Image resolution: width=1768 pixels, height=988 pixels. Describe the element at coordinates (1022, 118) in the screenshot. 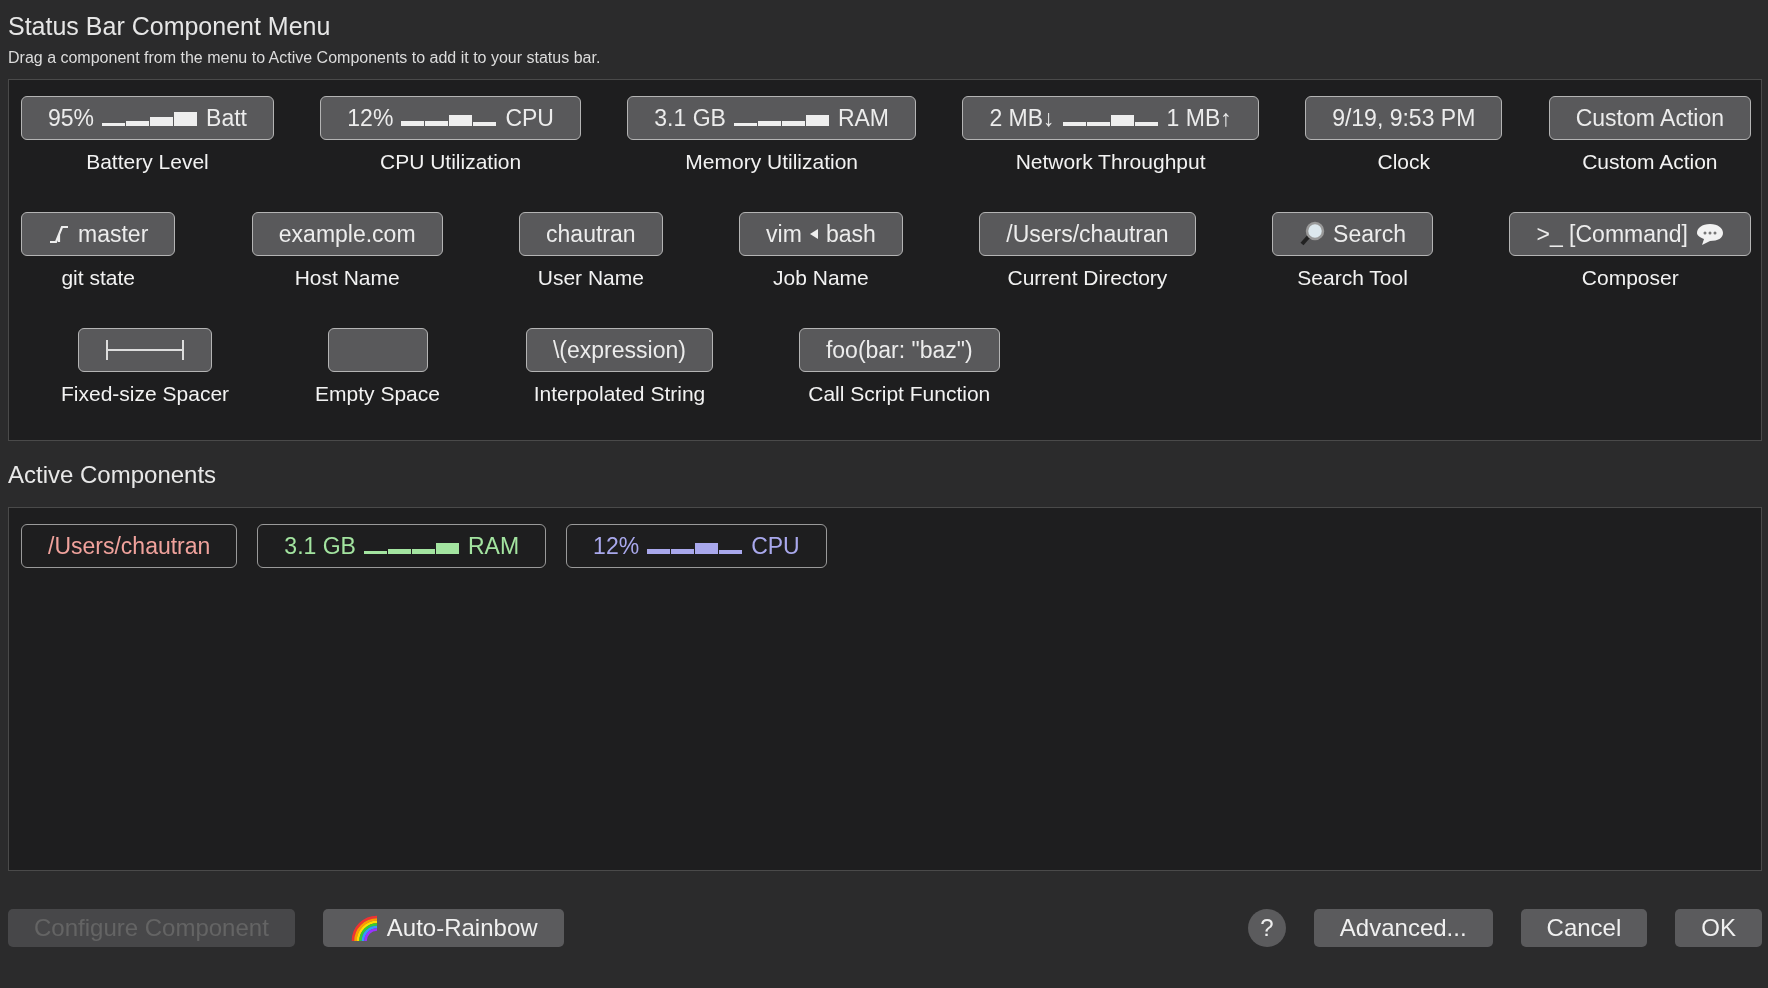

I see `value-text: 2 MB↓` at that location.